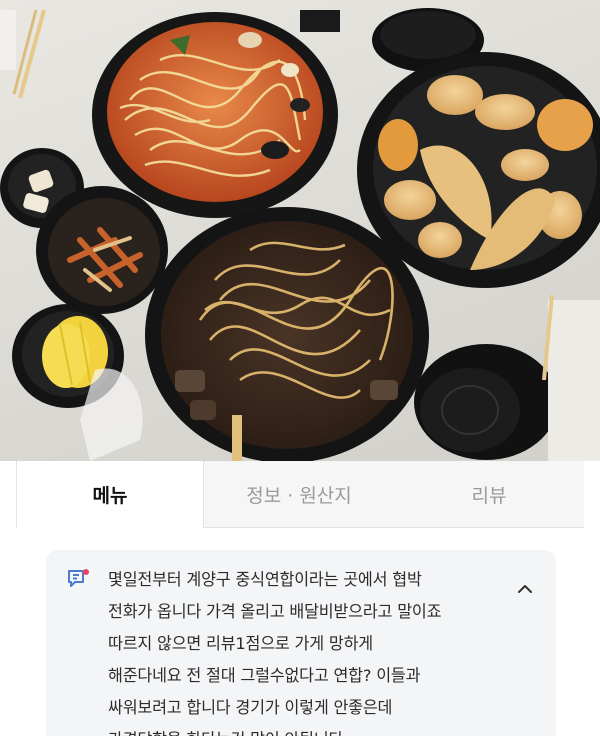 The height and width of the screenshot is (736, 600). What do you see at coordinates (78, 579) in the screenshot?
I see `chat-notice-icon` at bounding box center [78, 579].